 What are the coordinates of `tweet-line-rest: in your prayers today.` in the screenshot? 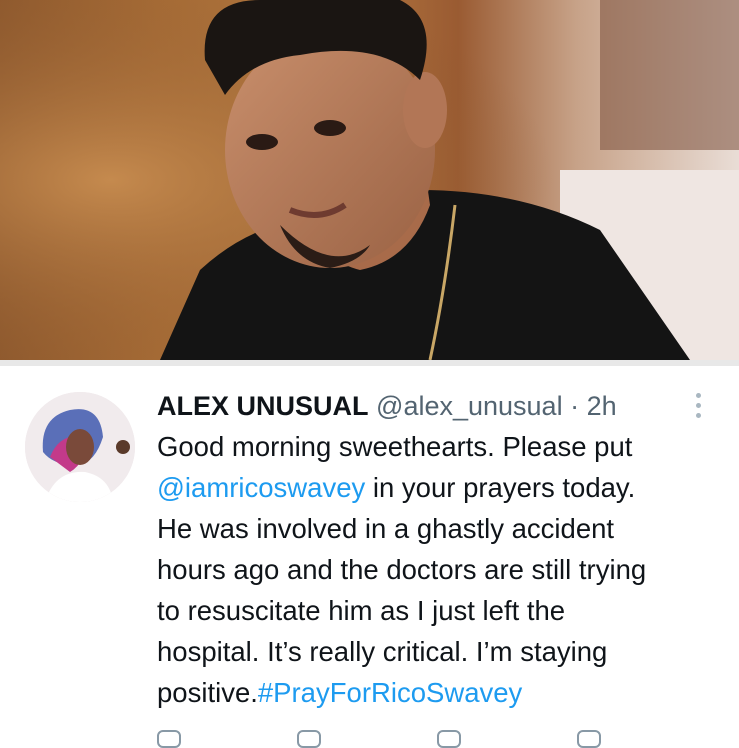 It's located at (500, 487).